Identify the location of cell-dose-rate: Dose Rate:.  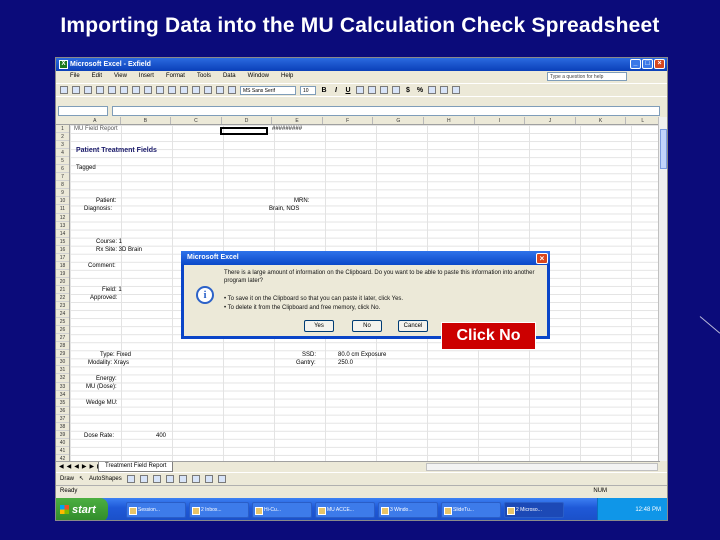
(99, 436).